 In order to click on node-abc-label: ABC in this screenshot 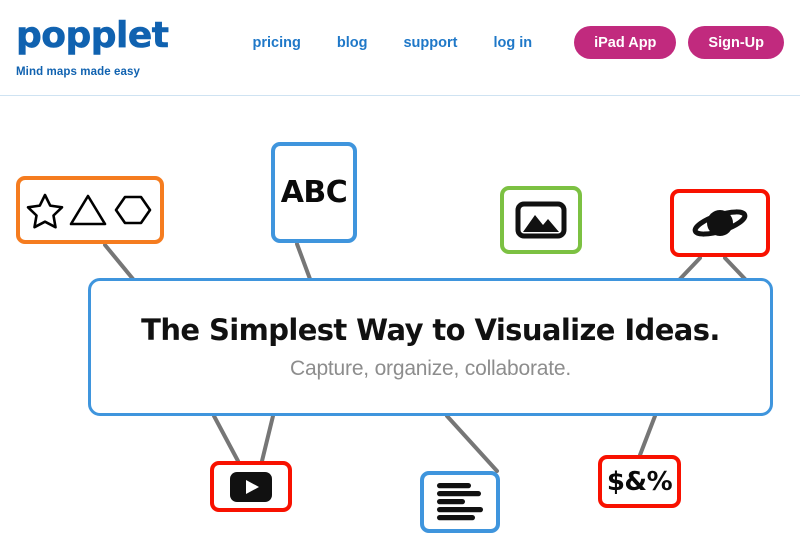, I will do `click(314, 192)`.